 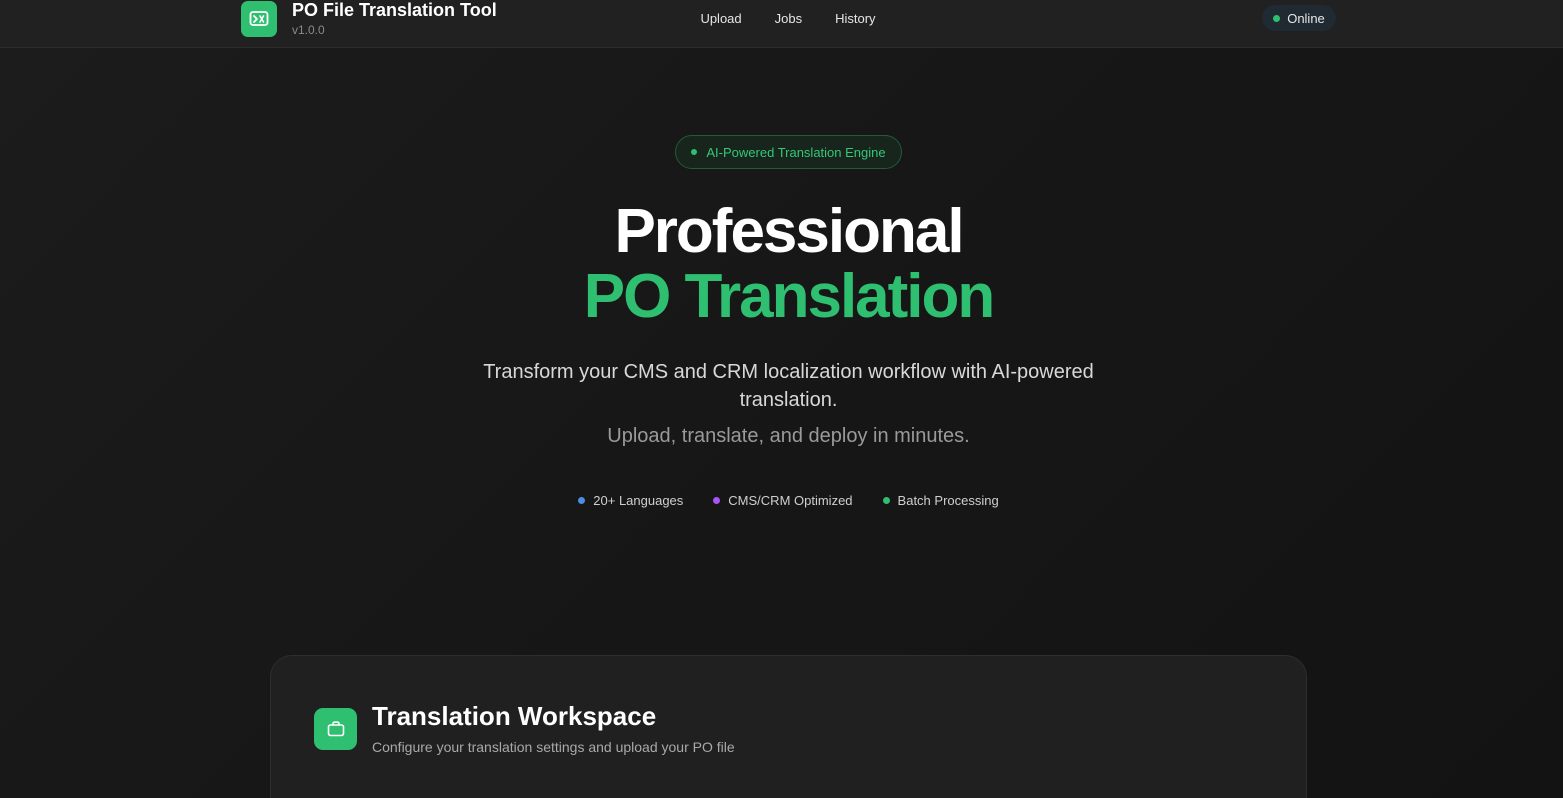 What do you see at coordinates (259, 19) in the screenshot?
I see `translate-icon` at bounding box center [259, 19].